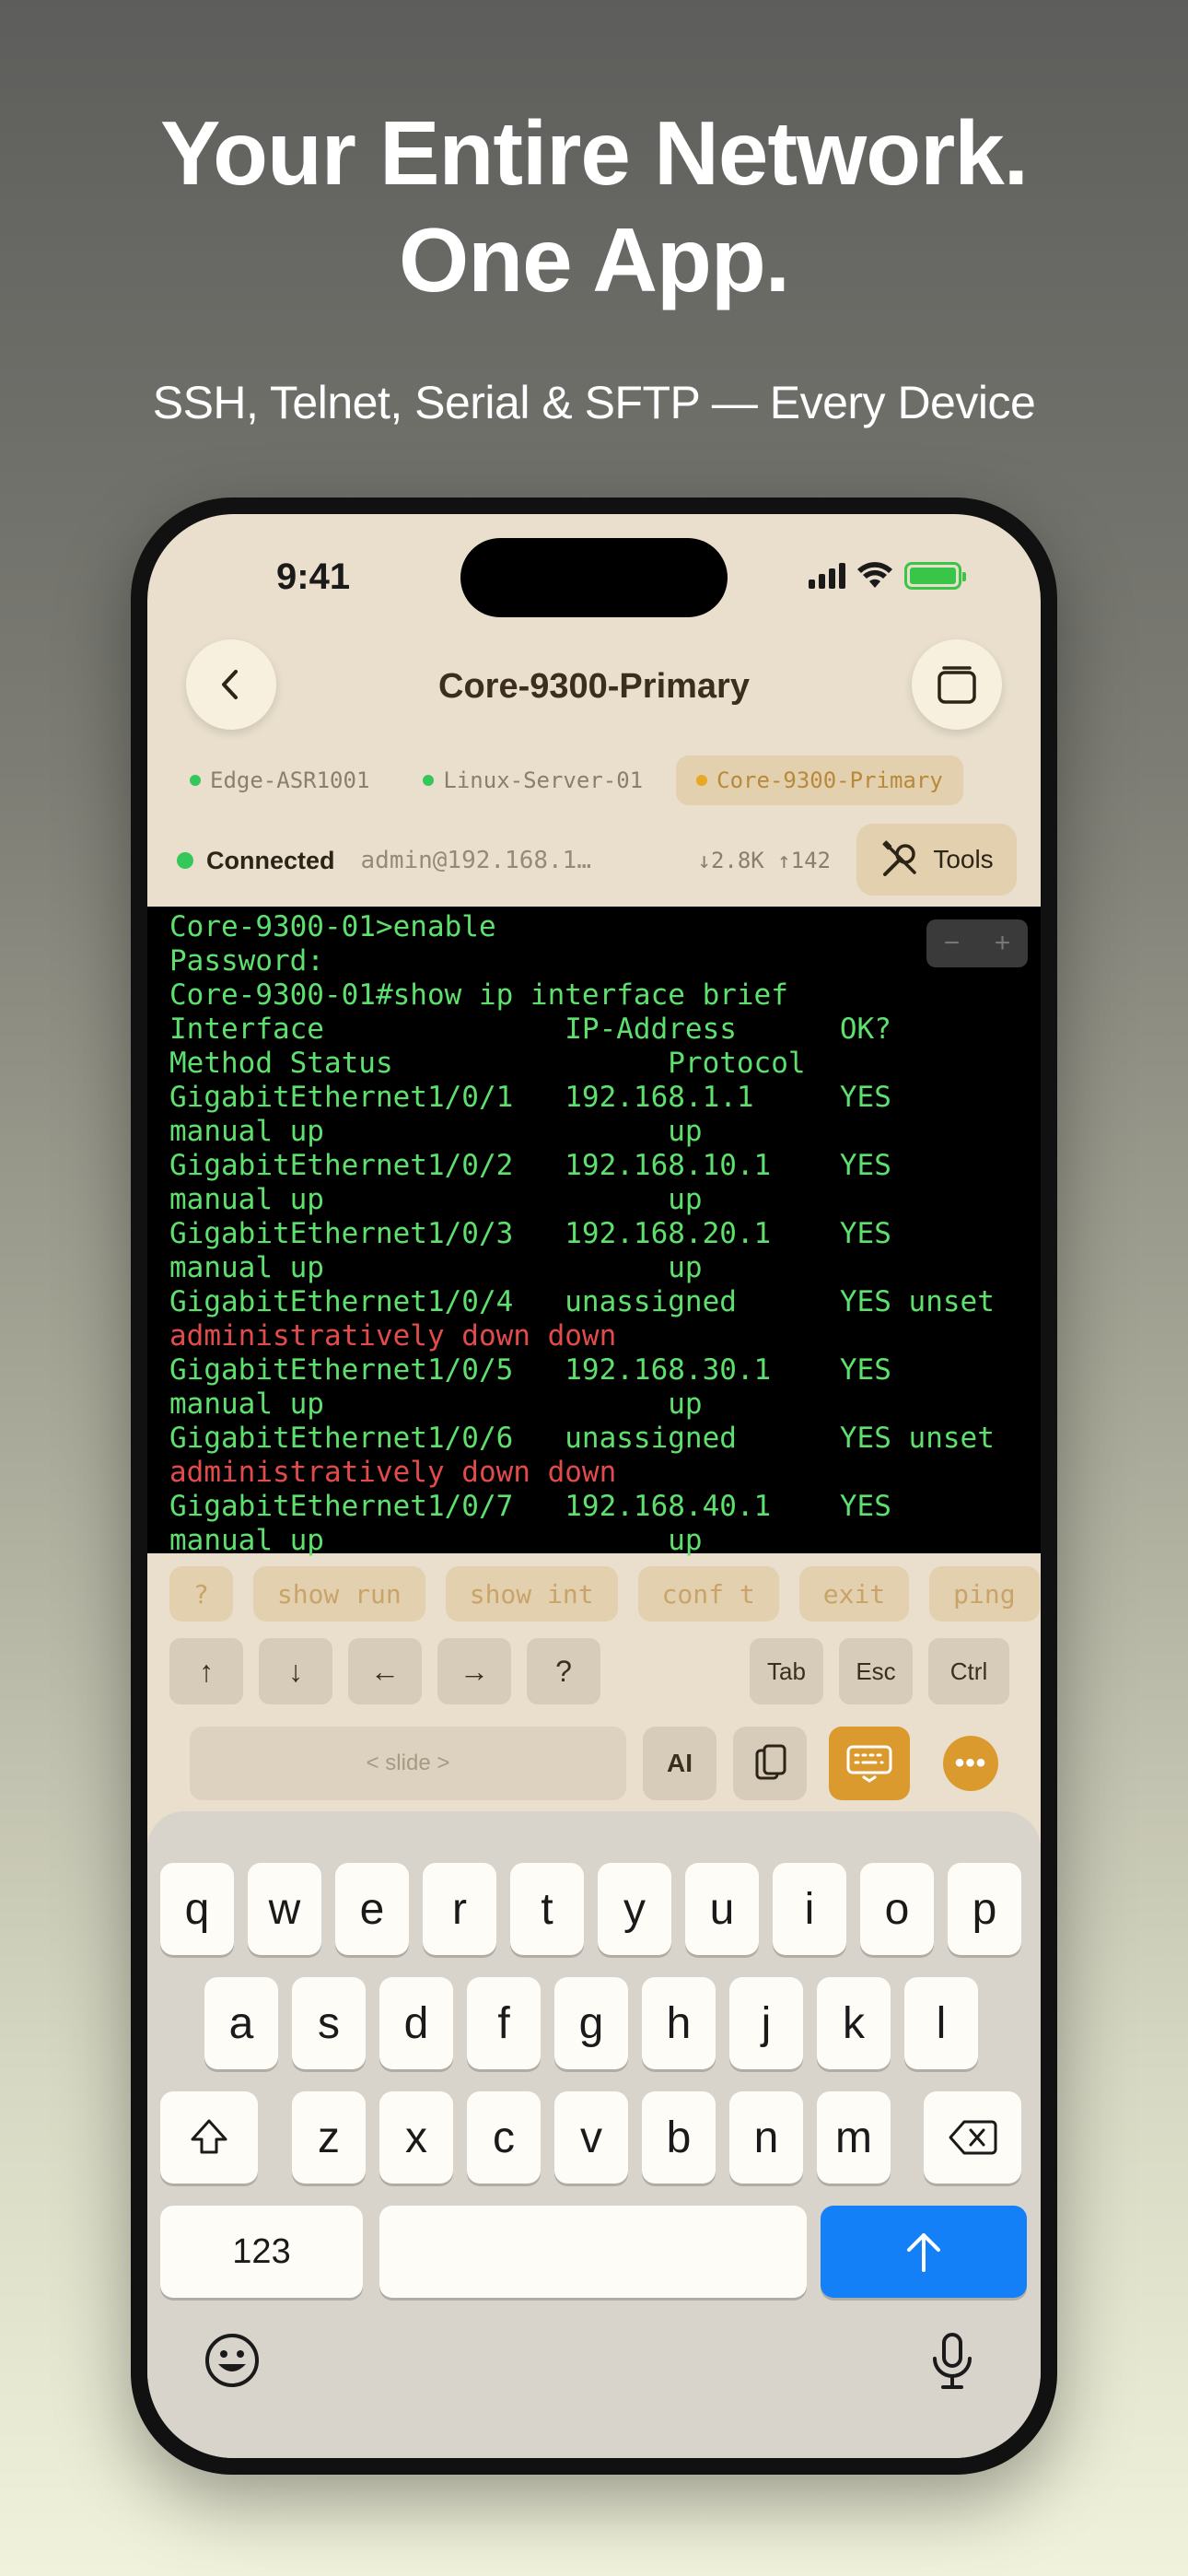  Describe the element at coordinates (261, 2252) in the screenshot. I see `numbers-key: 123` at that location.